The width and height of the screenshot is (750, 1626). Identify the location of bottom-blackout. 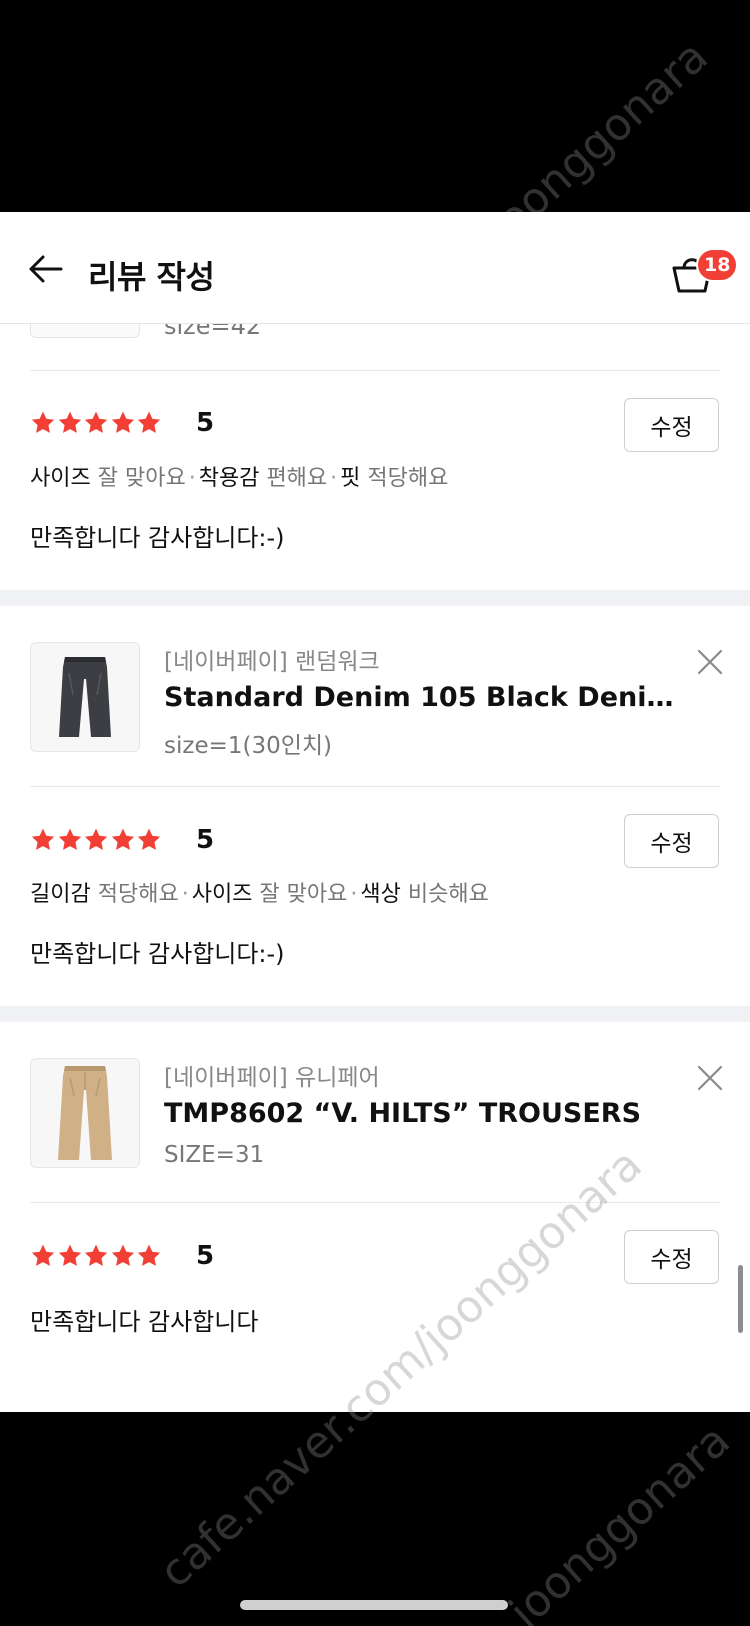
(375, 1519).